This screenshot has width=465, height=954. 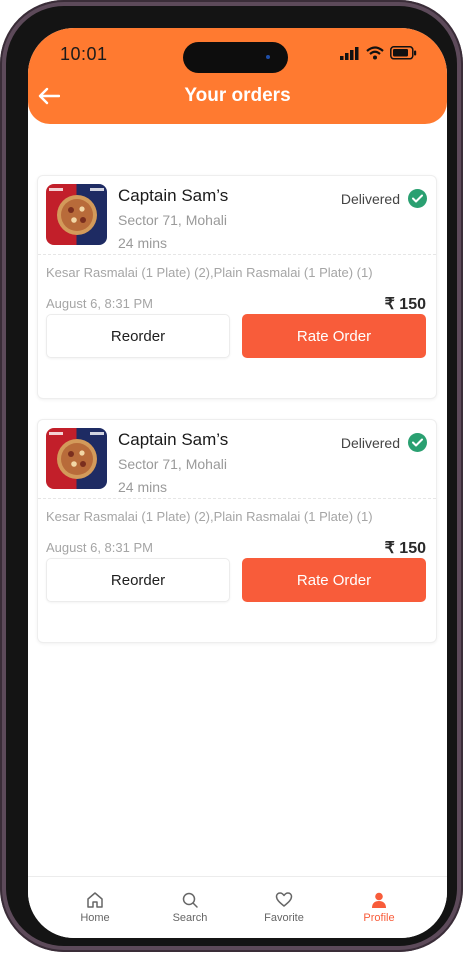 What do you see at coordinates (95, 900) in the screenshot?
I see `home-icon` at bounding box center [95, 900].